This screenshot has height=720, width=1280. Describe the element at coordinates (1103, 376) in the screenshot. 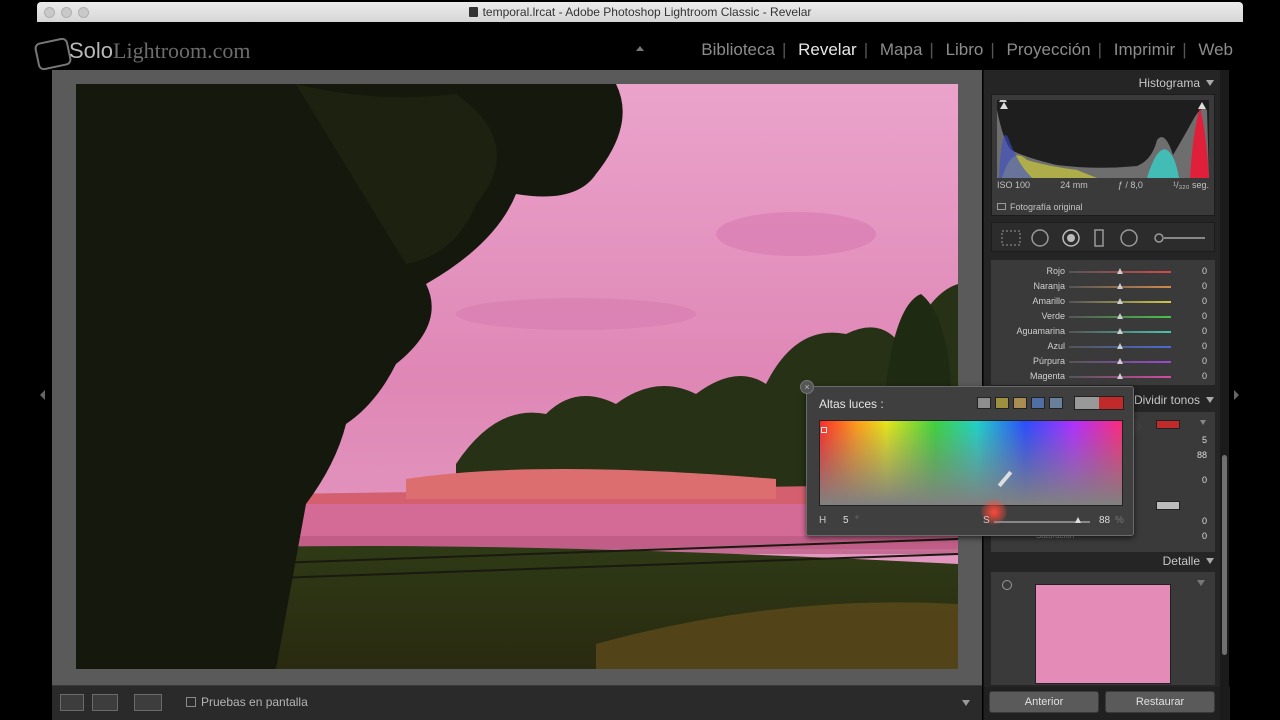

I see `hsl-row-magenta: Magenta 0` at that location.